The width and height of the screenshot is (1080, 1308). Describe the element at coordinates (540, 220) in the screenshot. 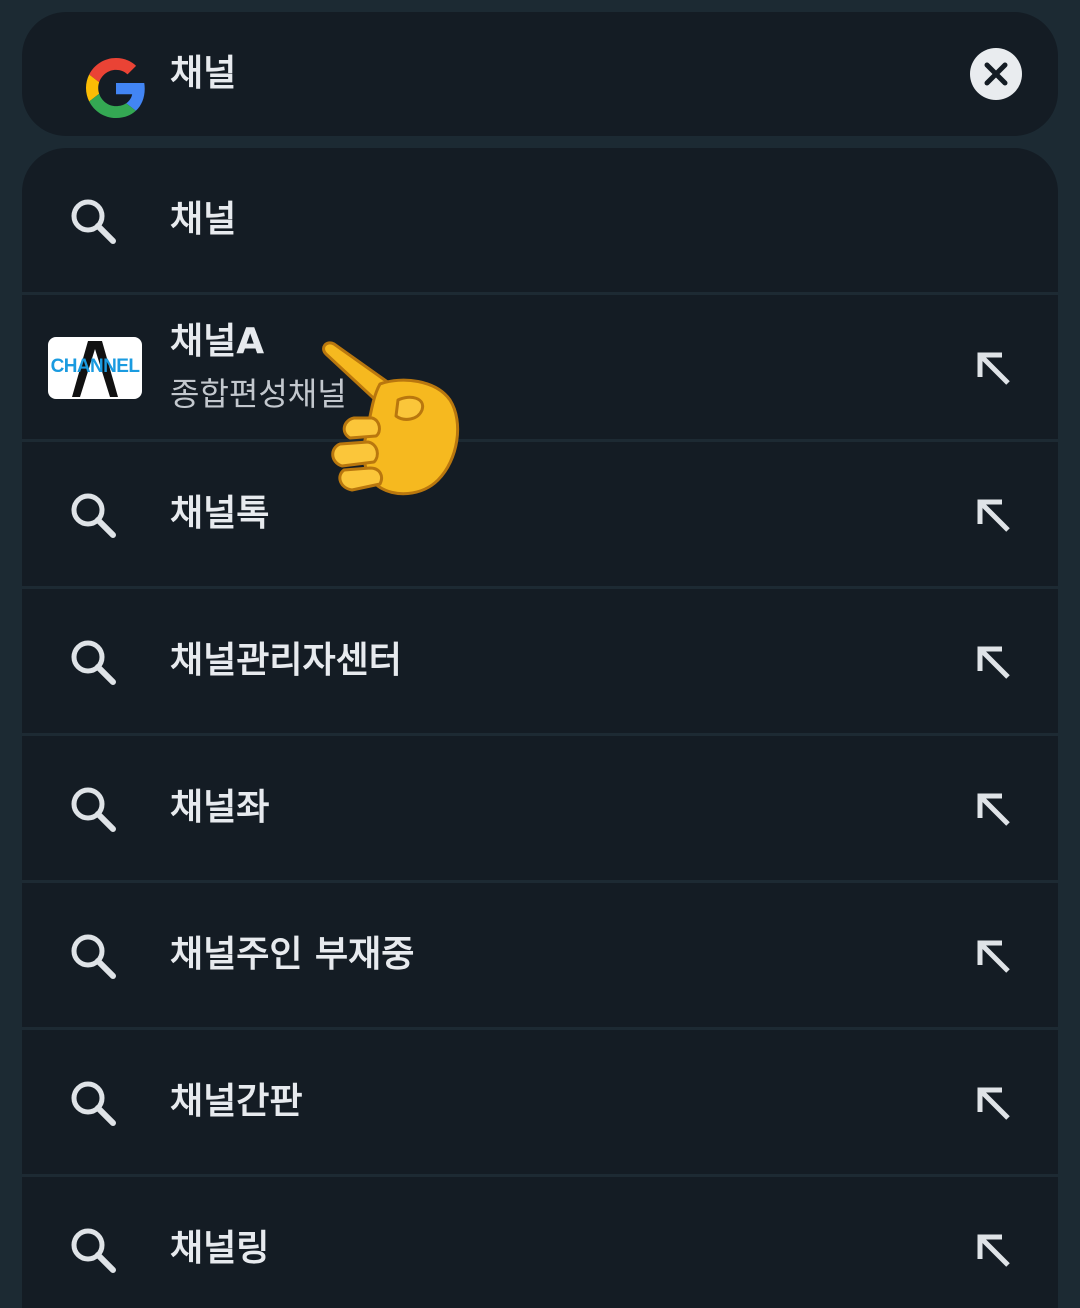

I see `suggestion-item: 채널` at that location.